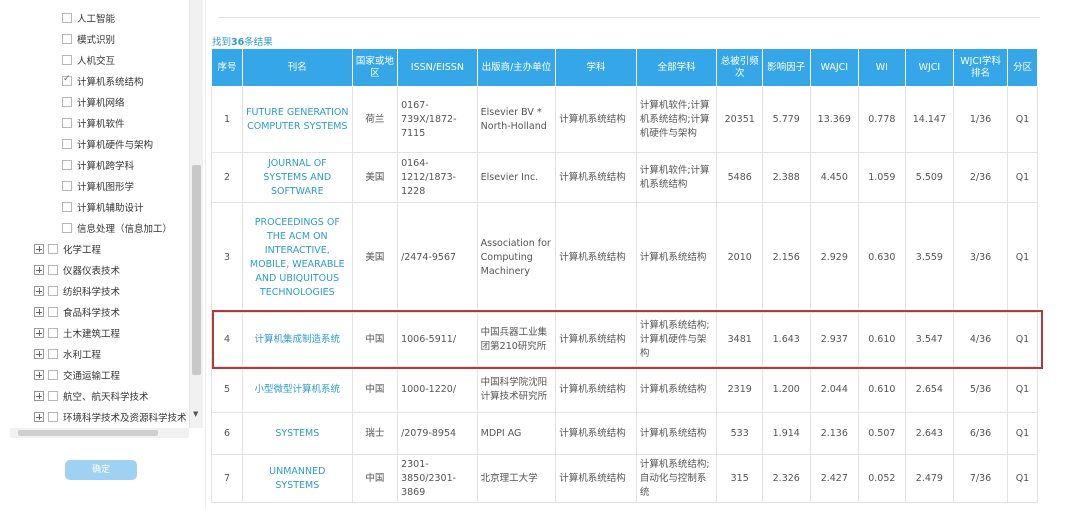 This screenshot has height=509, width=1080. I want to click on tree-item-computer-architecture: 计算机系统结构, so click(103, 81).